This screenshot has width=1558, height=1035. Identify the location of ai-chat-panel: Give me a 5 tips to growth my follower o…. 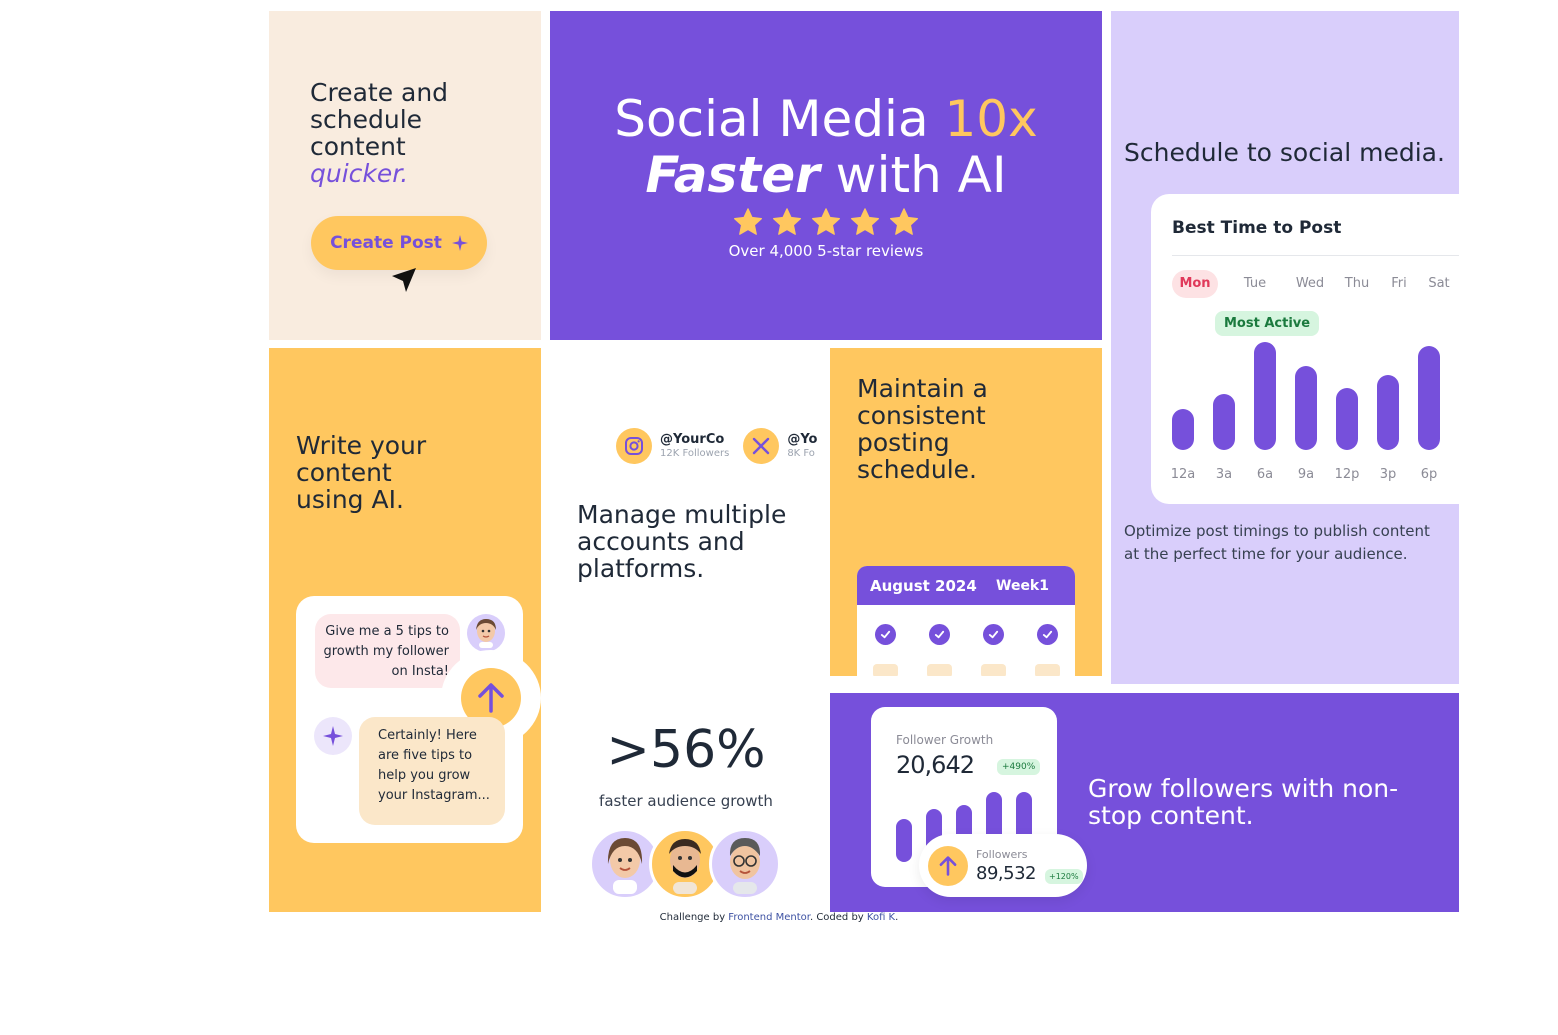
(418, 719).